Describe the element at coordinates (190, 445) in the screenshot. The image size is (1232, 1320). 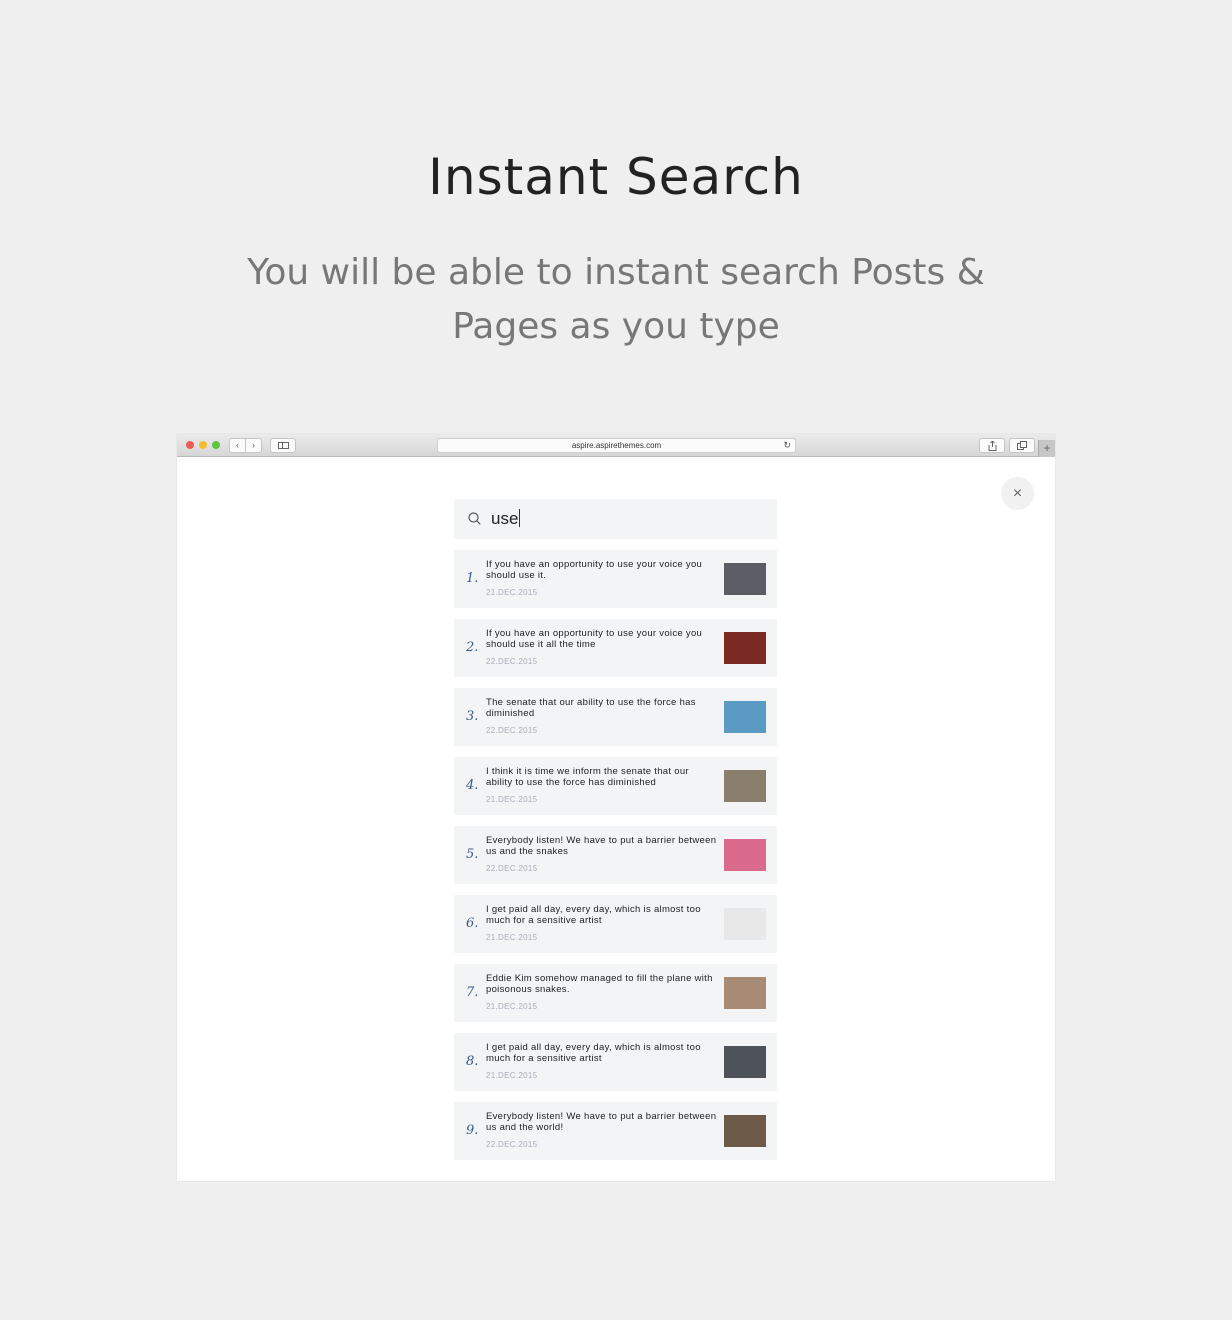
I see `close-window-button` at that location.